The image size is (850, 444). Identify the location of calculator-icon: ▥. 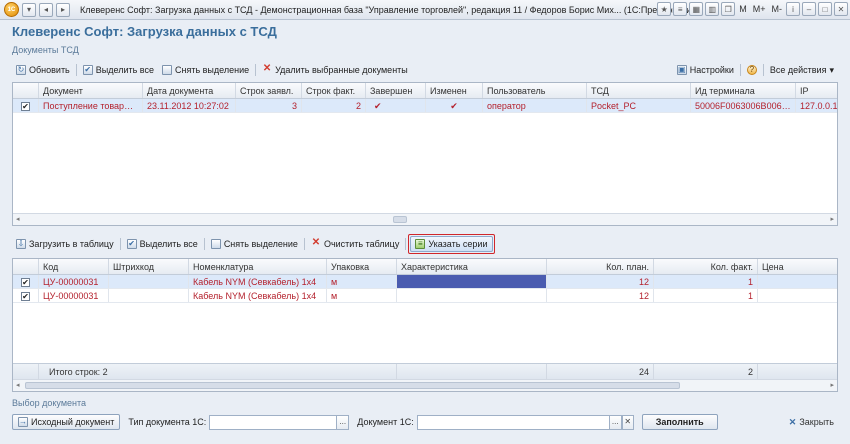
(712, 9).